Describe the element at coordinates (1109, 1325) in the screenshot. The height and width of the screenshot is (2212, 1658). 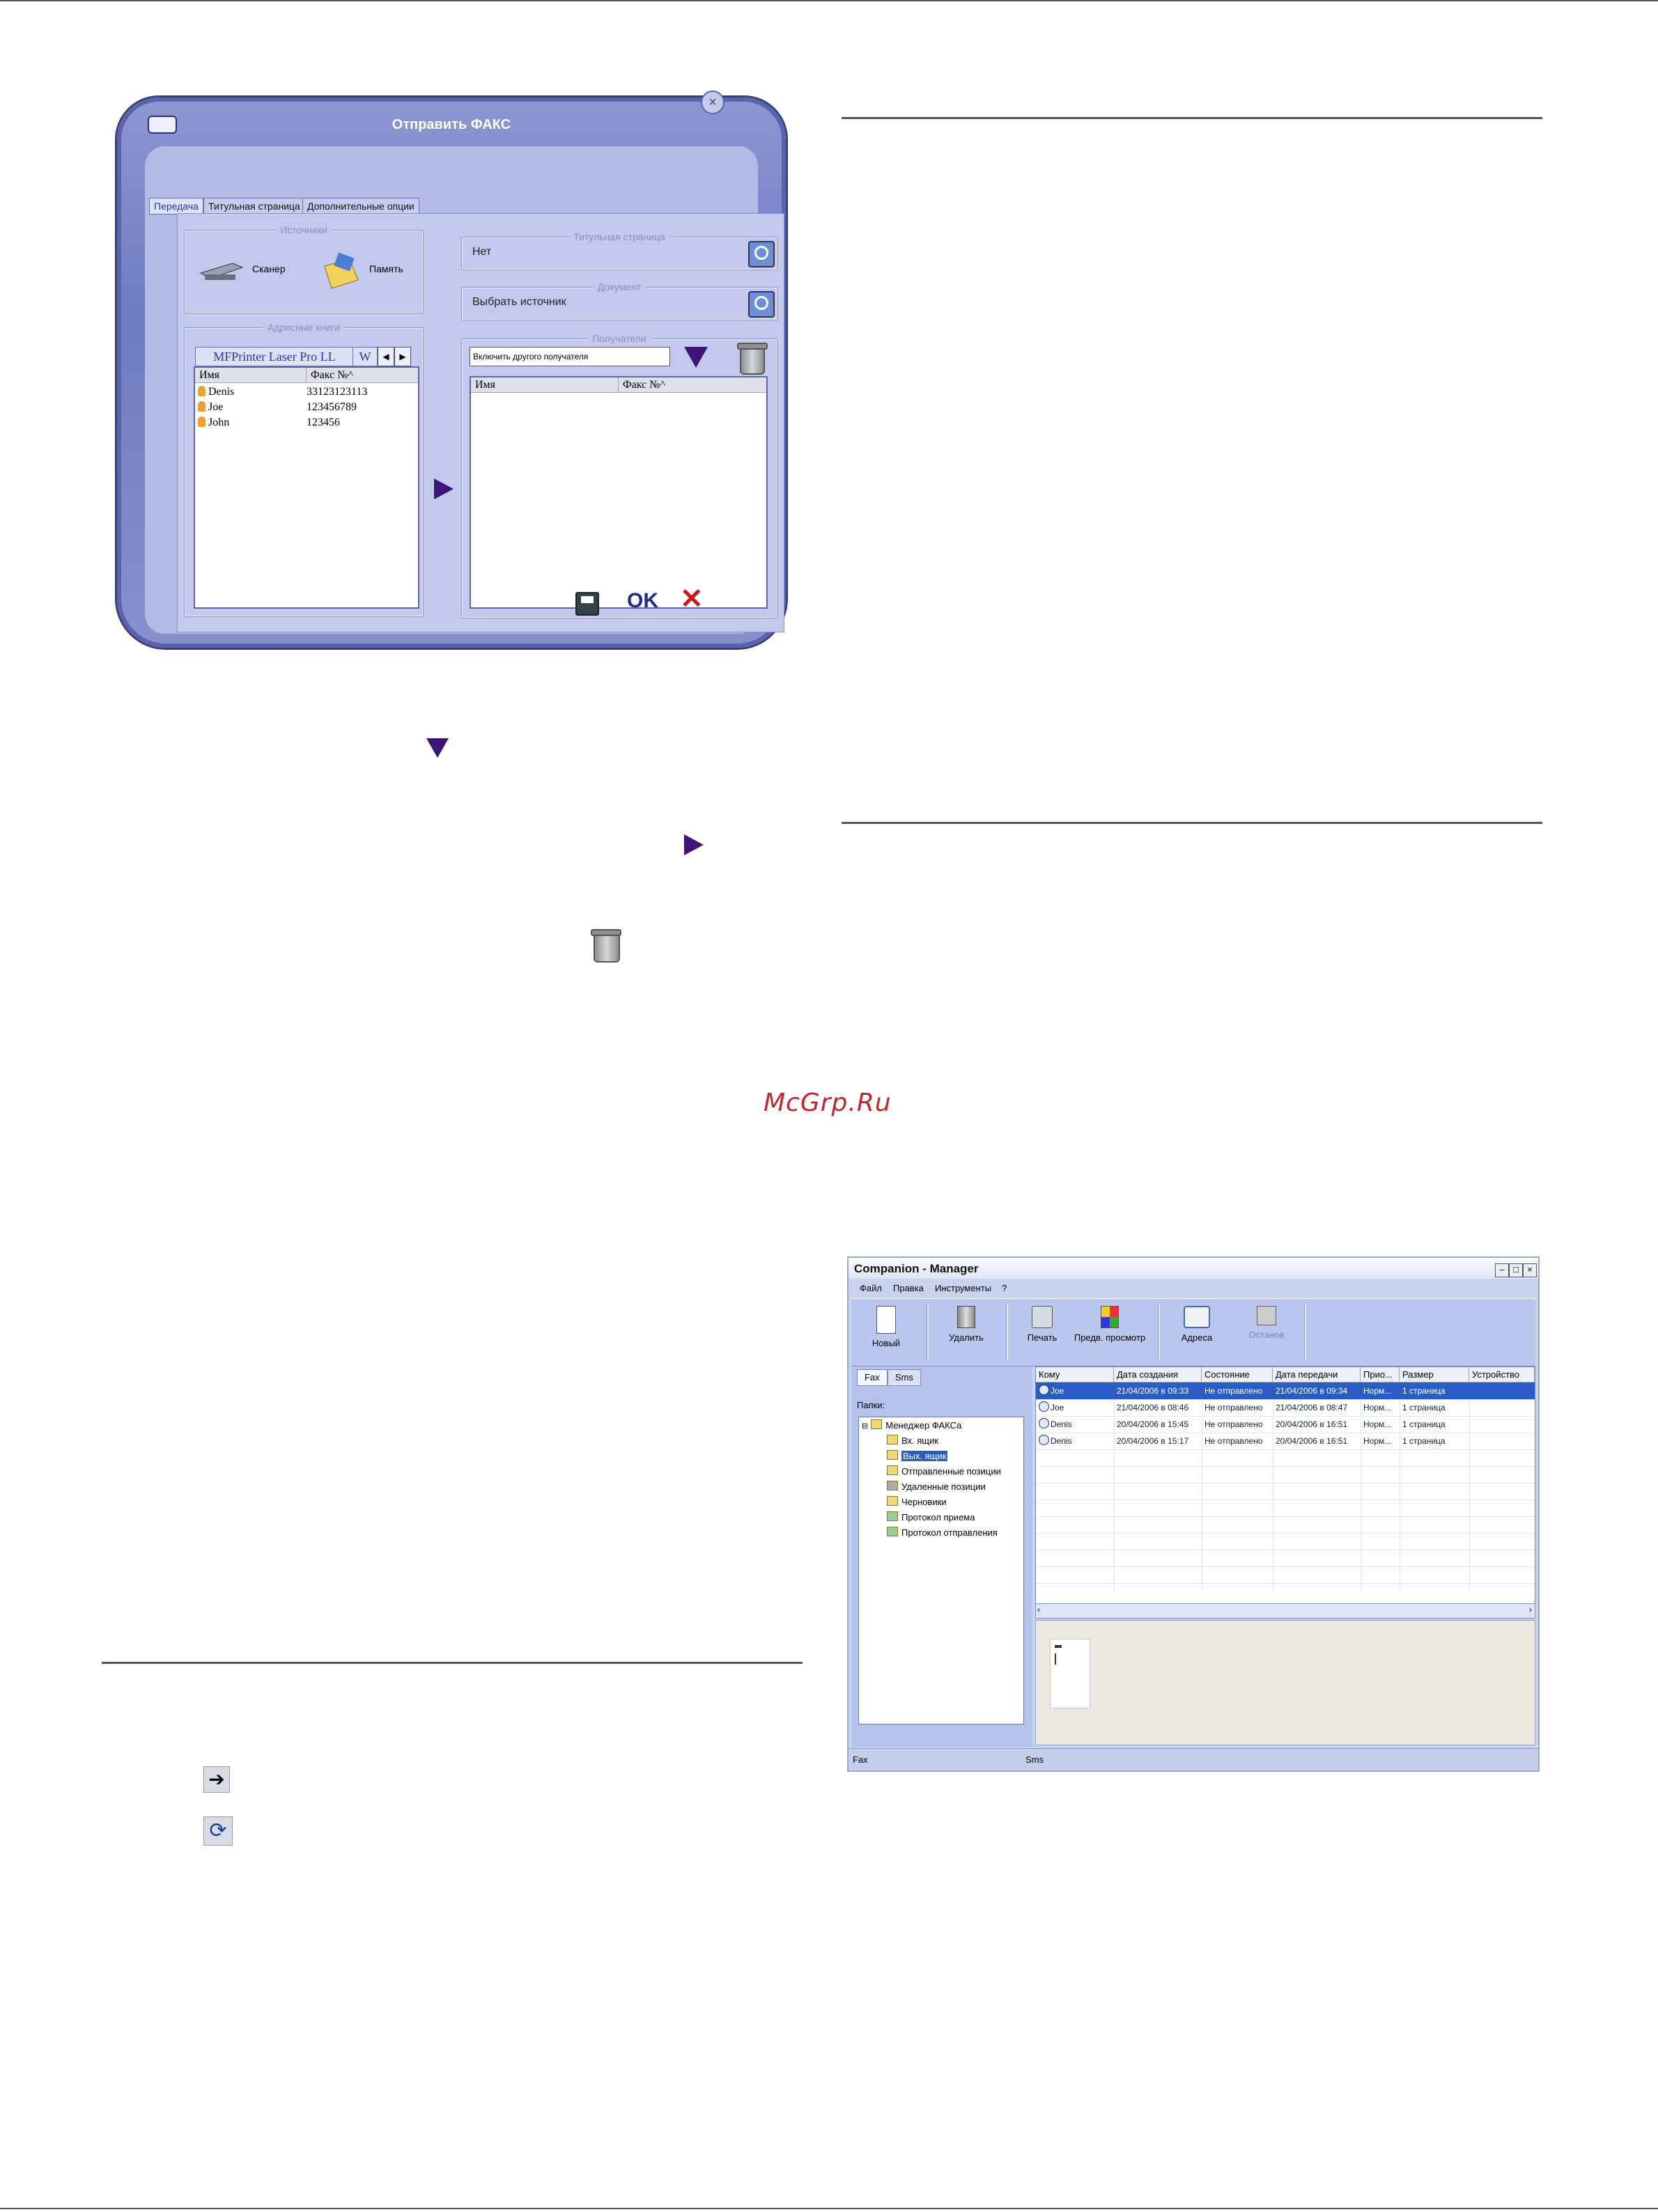
I see `preview-button: Предв. просмотр` at that location.